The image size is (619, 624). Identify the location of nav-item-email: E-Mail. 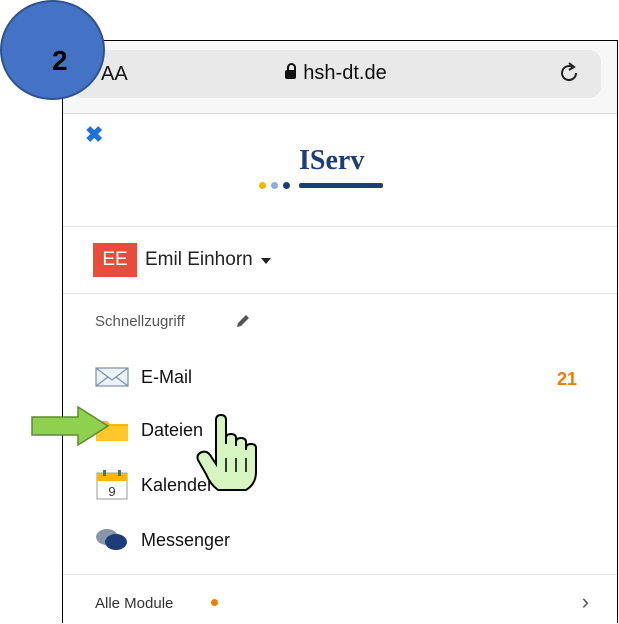
(143, 377).